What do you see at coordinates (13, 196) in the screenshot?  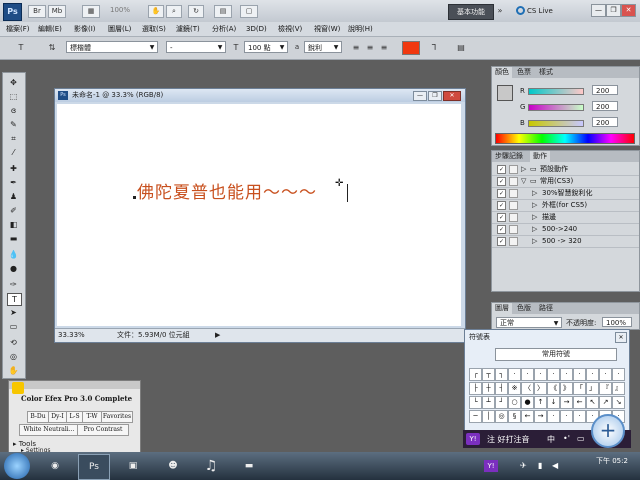 I see `clone-stamp-tool-icon: ♟` at bounding box center [13, 196].